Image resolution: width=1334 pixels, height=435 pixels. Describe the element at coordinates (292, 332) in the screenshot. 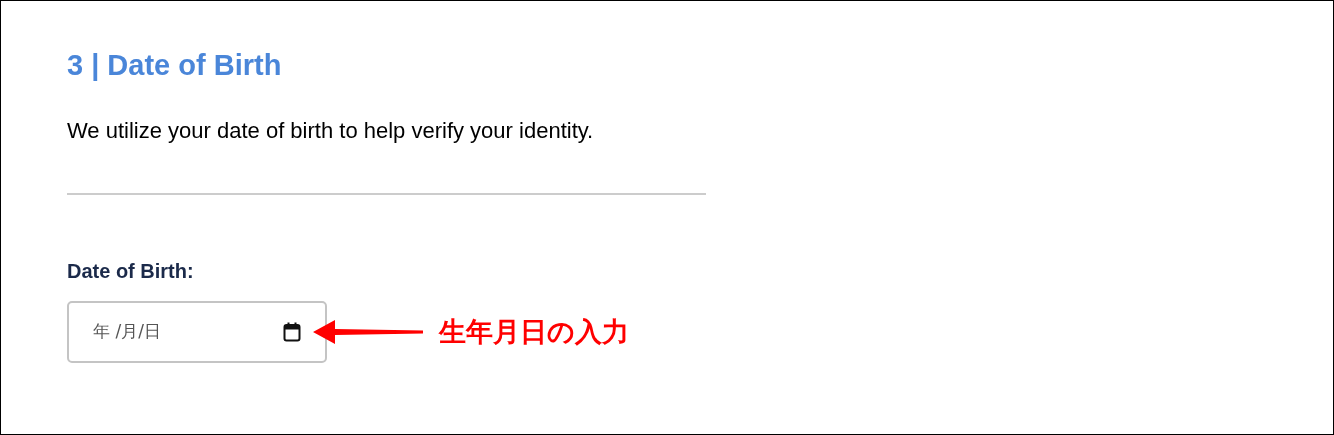

I see `calendar-icon` at that location.